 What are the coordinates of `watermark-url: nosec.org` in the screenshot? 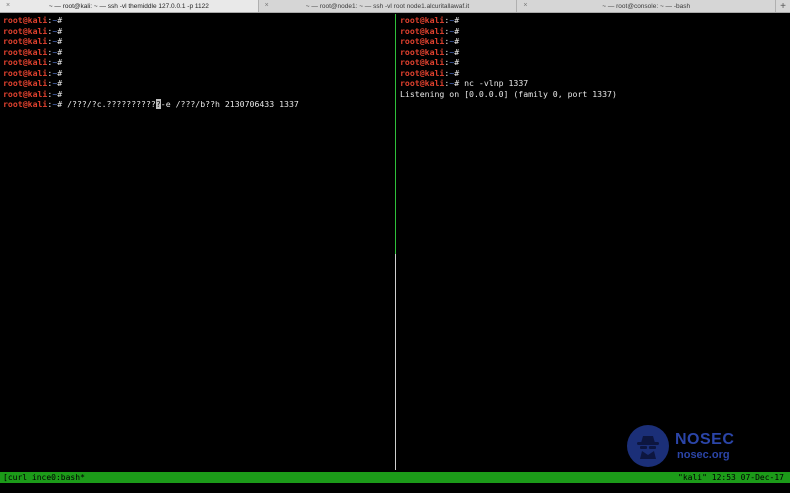 It's located at (703, 455).